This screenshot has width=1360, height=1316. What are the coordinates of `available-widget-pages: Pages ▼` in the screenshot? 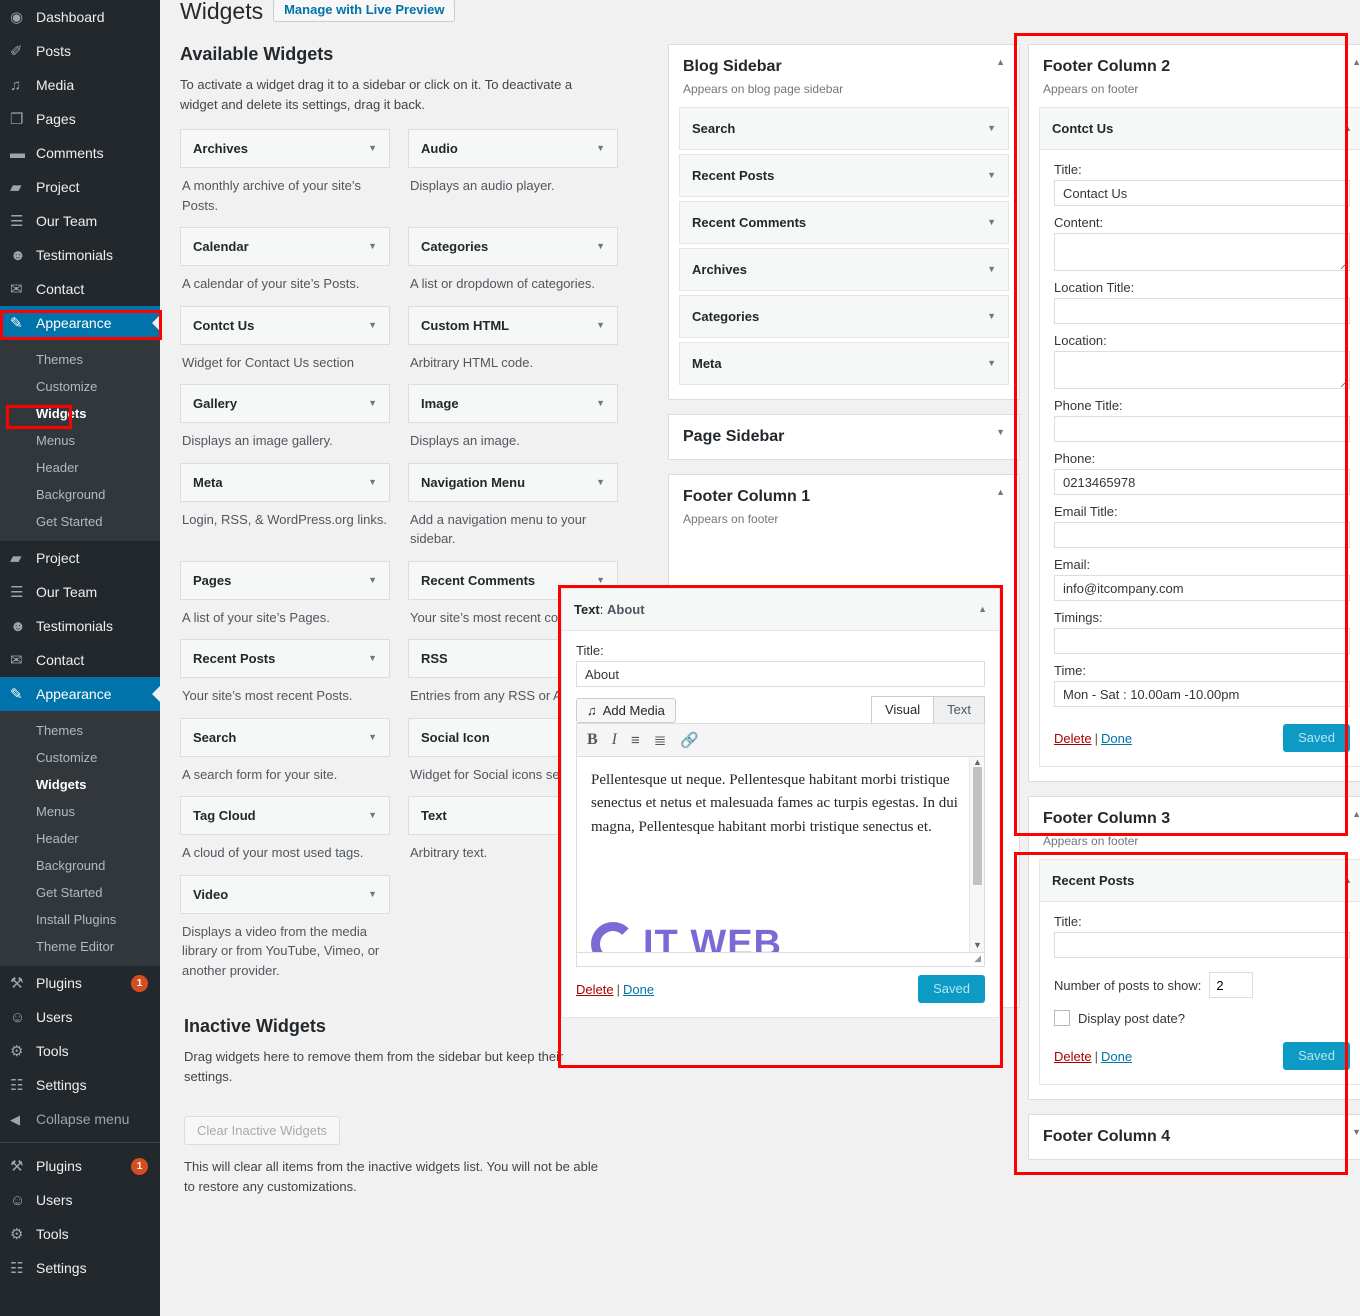 It's located at (285, 580).